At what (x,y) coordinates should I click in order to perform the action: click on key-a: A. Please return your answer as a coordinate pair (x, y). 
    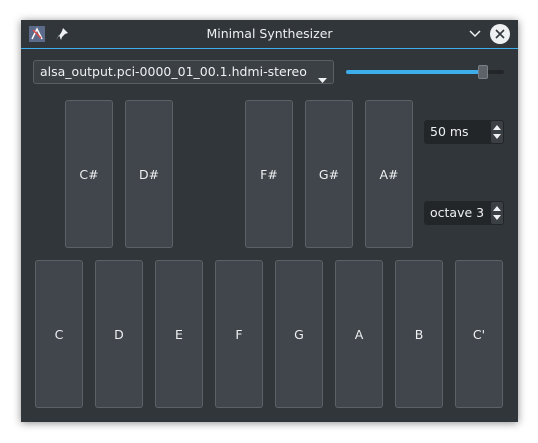
    Looking at the image, I should click on (359, 334).